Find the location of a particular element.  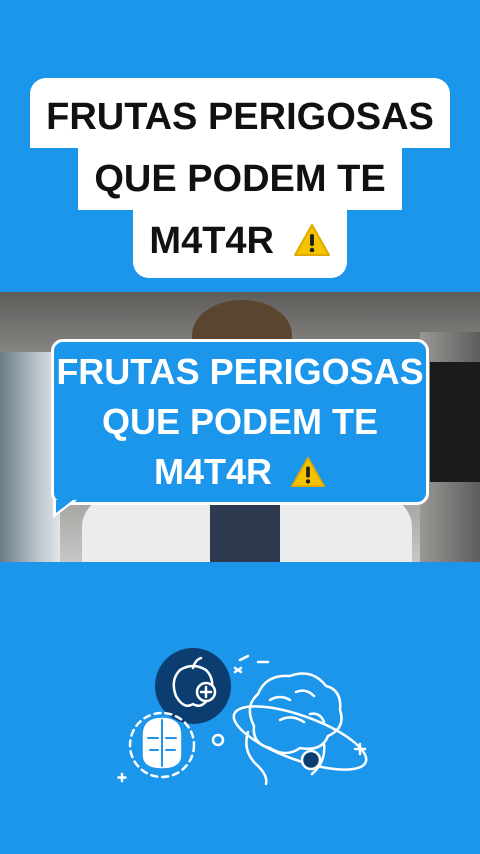

top-caption-line-2: QUE PODEM TE is located at coordinates (240, 179).